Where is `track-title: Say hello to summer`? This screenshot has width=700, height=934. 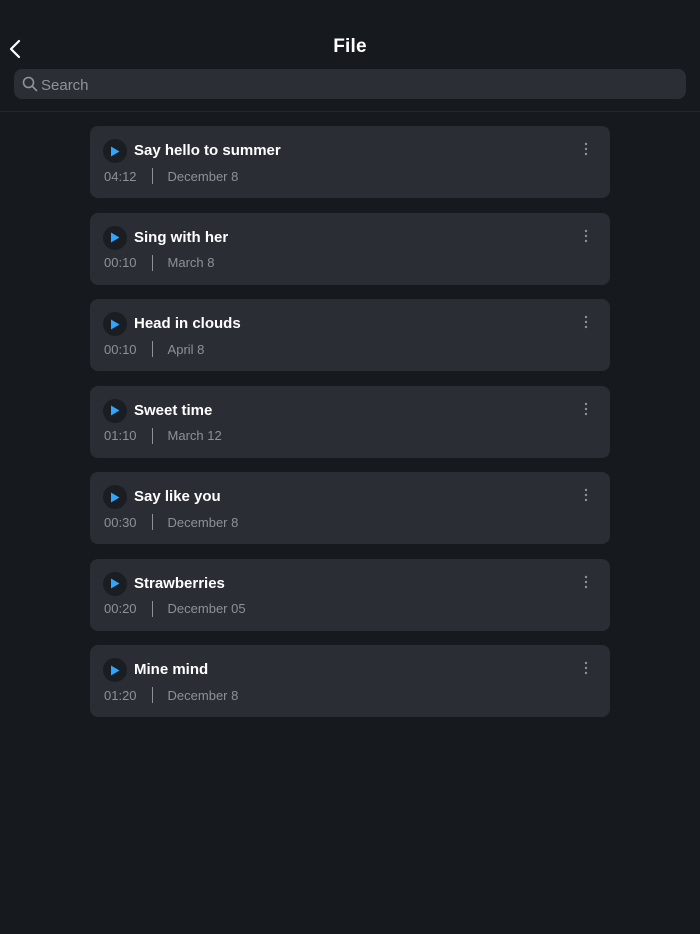
track-title: Say hello to summer is located at coordinates (207, 150).